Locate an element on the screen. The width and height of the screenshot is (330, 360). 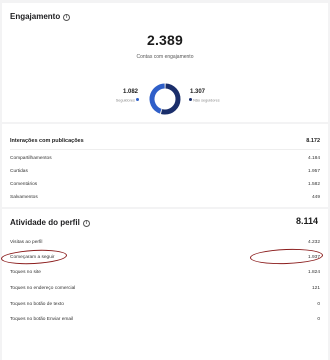
profile-activity-title-wrap: Atividade do perfil i is located at coordinates (50, 222).